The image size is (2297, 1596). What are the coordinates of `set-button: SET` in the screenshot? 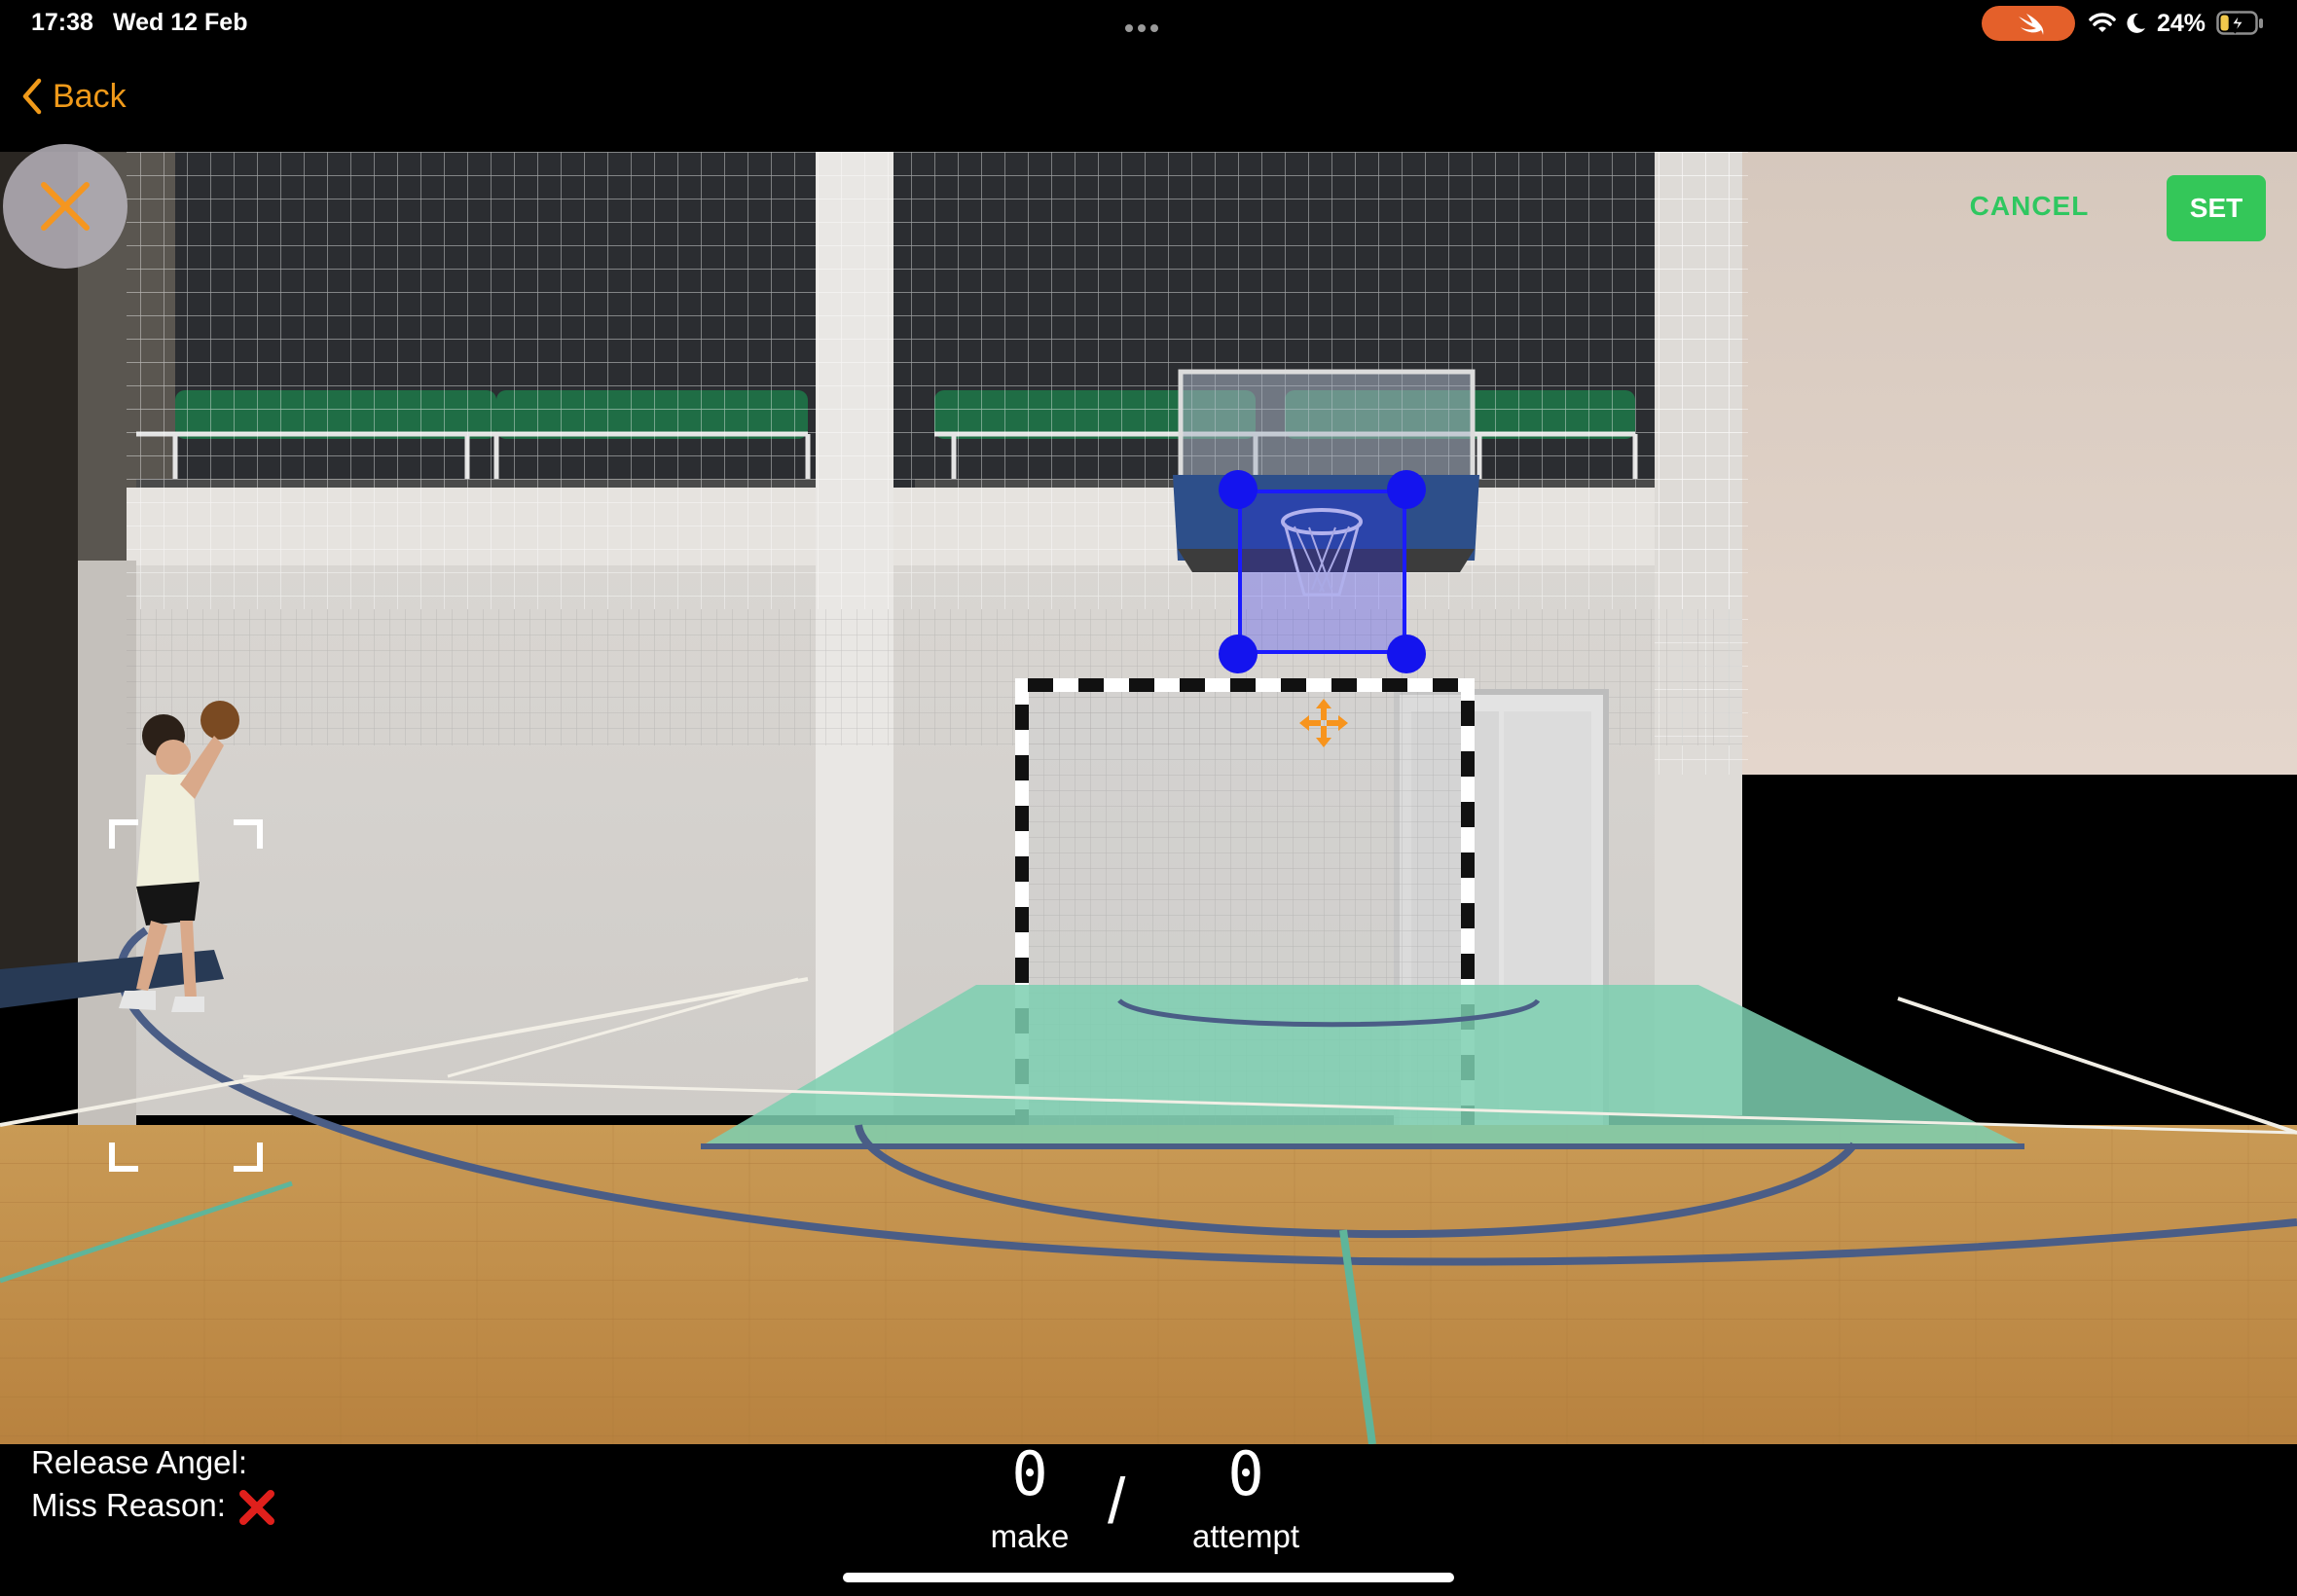 It's located at (2216, 208).